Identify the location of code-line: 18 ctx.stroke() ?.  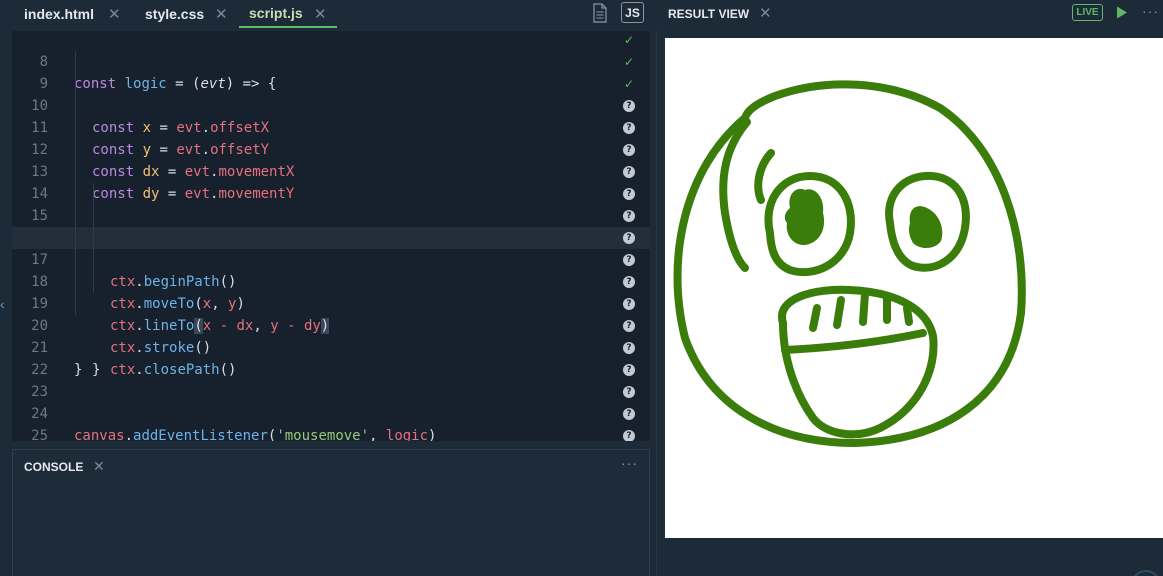
(331, 302).